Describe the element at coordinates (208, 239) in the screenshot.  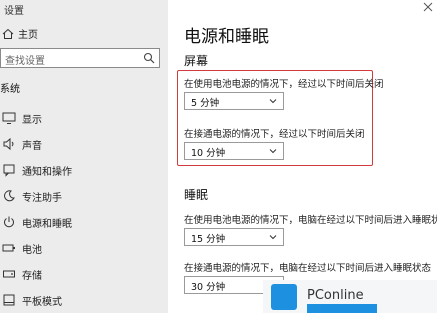
I see `dropdown-value: 15 分钟` at that location.